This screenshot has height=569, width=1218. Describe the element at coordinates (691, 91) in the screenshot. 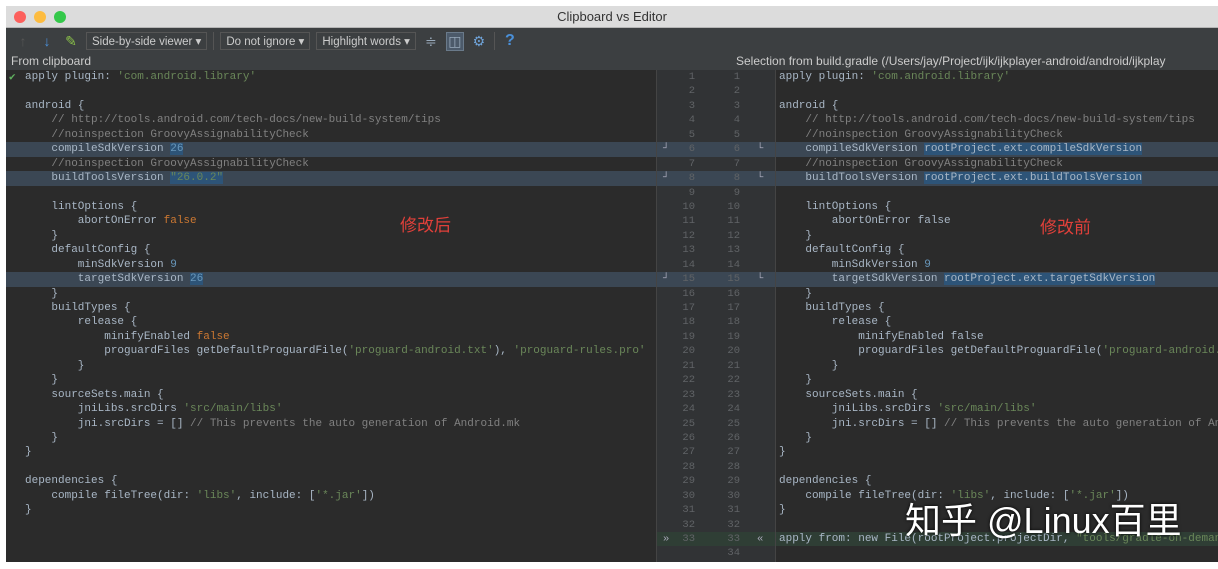

I see `left-line-number: 2` at that location.